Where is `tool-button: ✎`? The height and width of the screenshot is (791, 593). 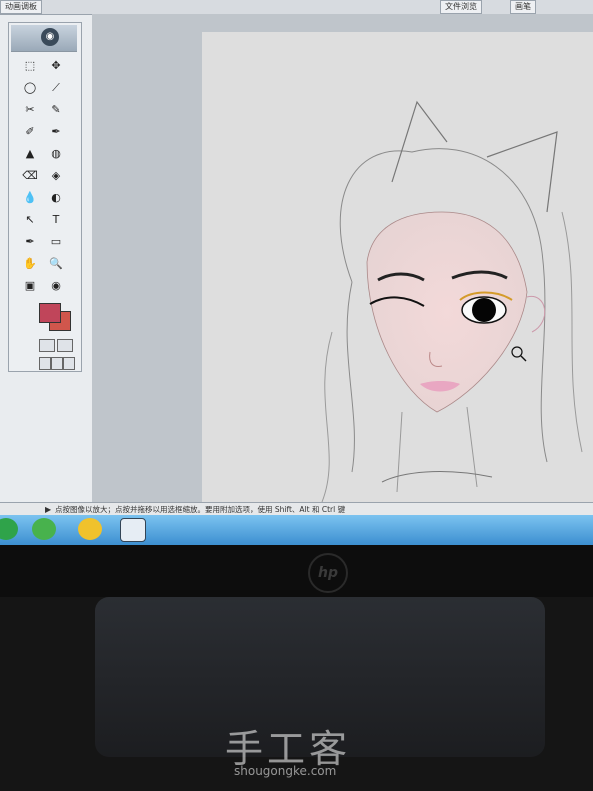
tool-button: ✎ is located at coordinates (56, 110).